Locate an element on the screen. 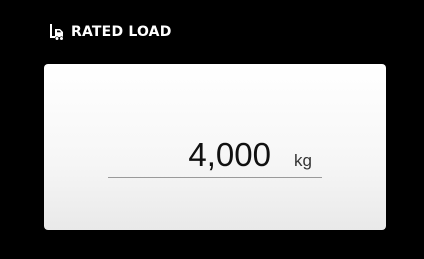 Image resolution: width=424 pixels, height=259 pixels. panel-header: RATED LOAD is located at coordinates (110, 32).